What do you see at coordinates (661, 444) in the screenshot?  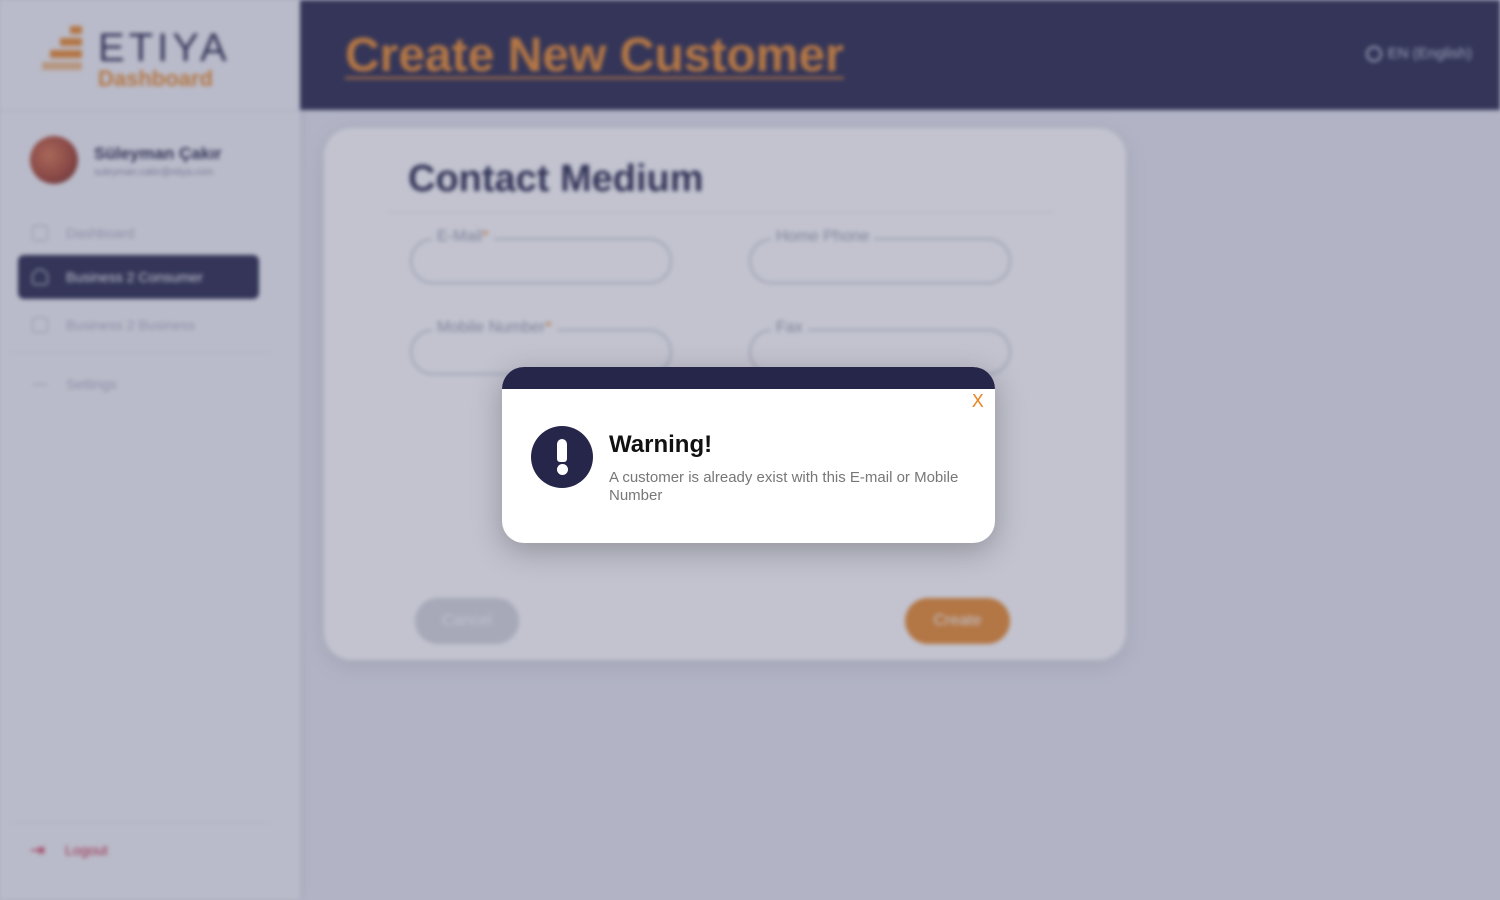 I see `dialog-title: Warning!` at bounding box center [661, 444].